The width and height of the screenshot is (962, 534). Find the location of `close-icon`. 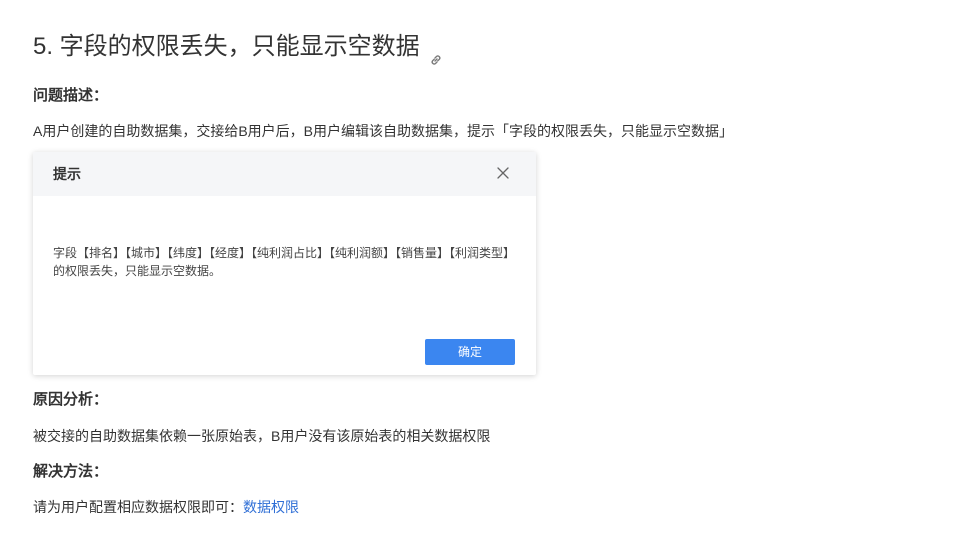

close-icon is located at coordinates (503, 173).